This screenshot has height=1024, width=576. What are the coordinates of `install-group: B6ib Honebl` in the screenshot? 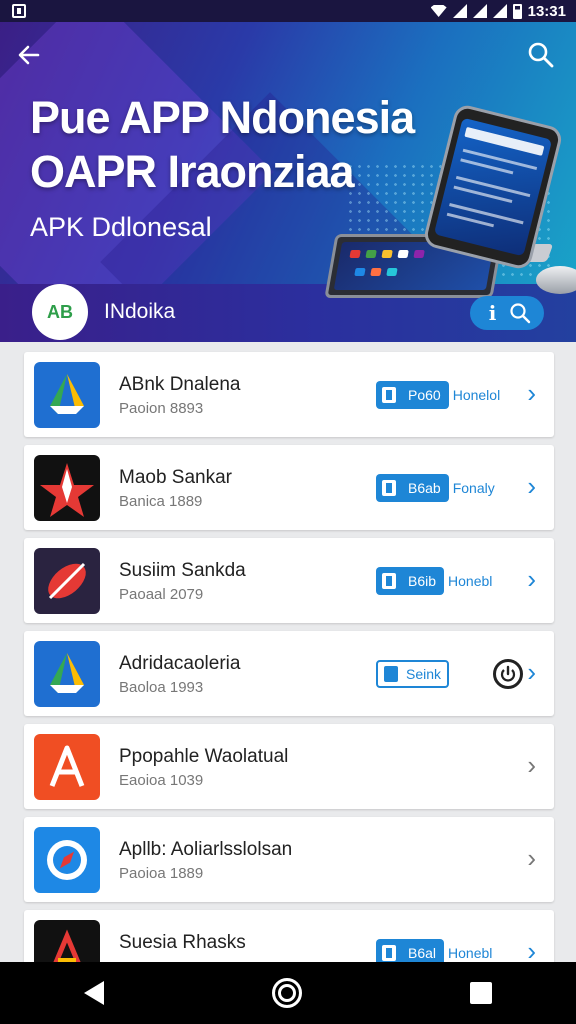 It's located at (434, 581).